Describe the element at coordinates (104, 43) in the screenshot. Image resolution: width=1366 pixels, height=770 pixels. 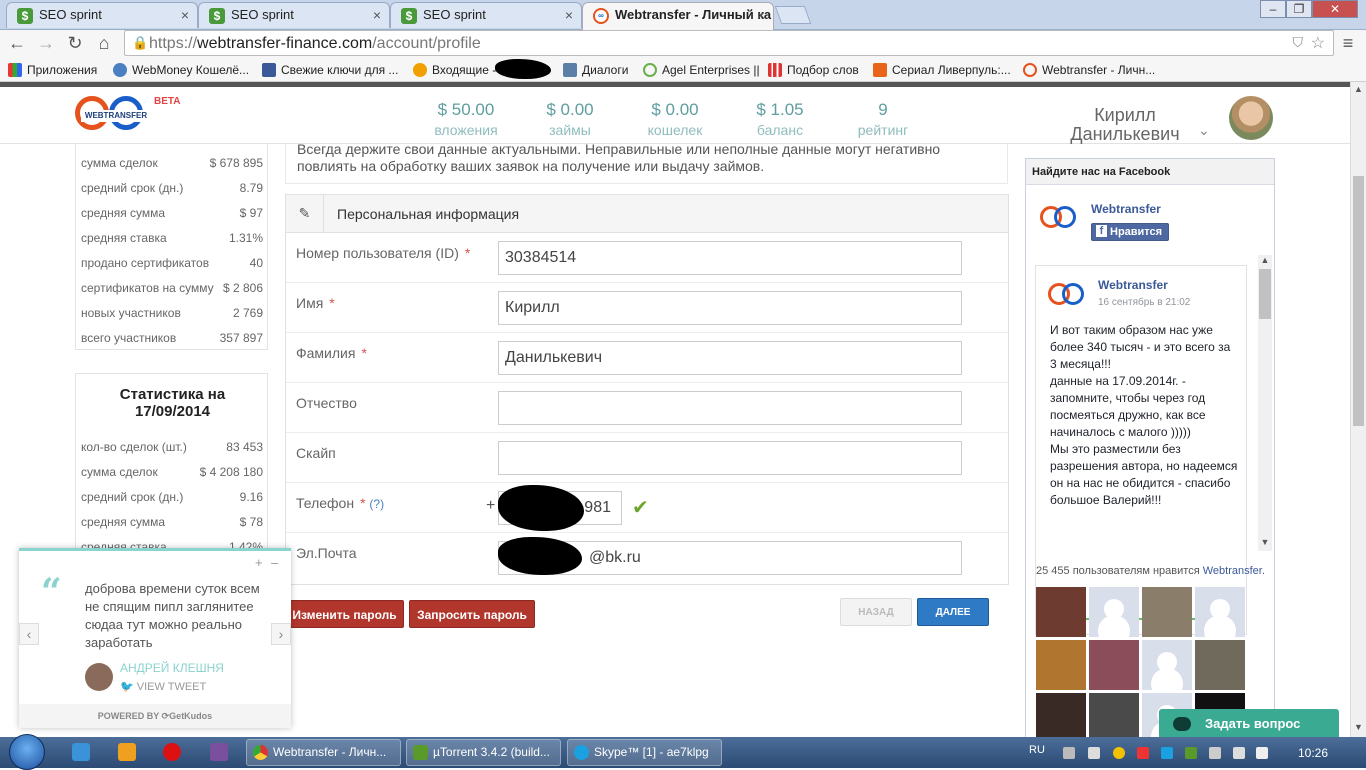
I see `home-icon: ⌂` at that location.